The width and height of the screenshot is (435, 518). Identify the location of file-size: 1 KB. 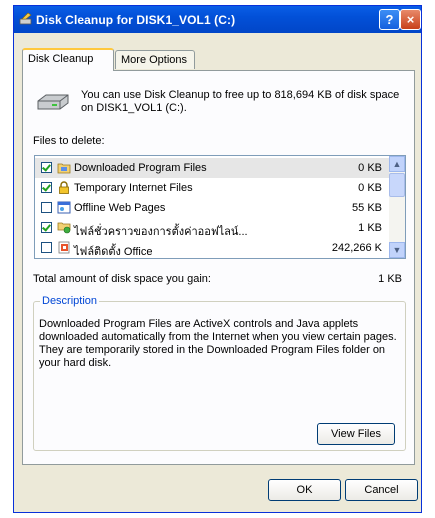
(370, 228).